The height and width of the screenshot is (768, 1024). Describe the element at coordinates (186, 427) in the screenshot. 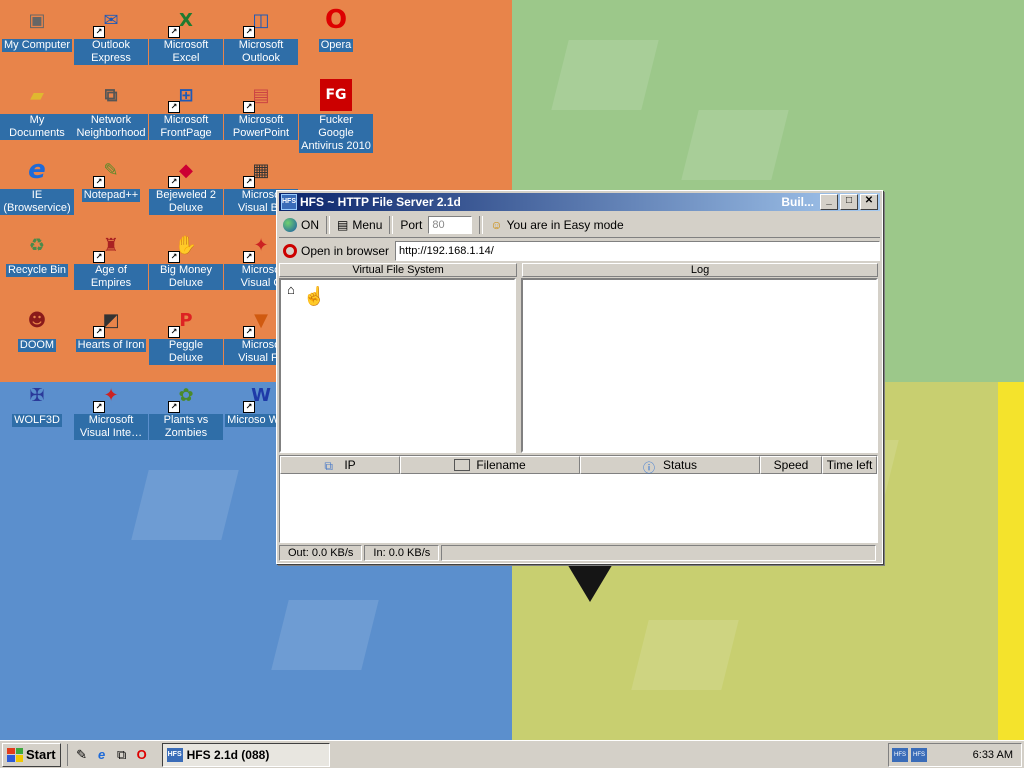

I see `desktop-icon-label: Plants vs Zombies` at that location.